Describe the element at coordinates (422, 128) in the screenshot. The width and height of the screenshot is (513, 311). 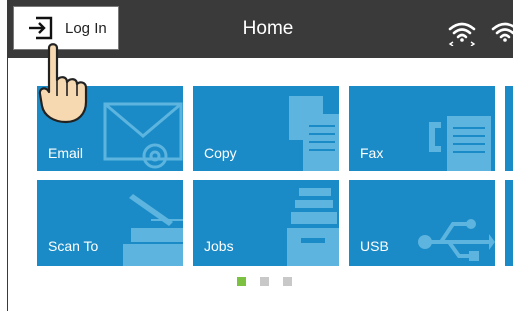
I see `tile-fax: Fax` at that location.